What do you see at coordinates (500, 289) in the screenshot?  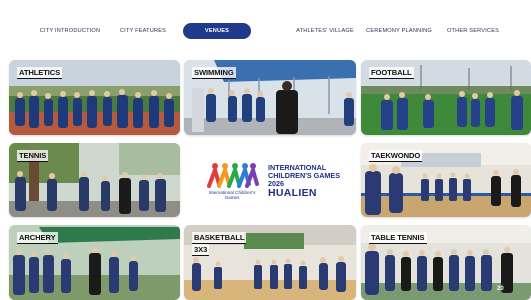 I see `page-number: 20` at bounding box center [500, 289].